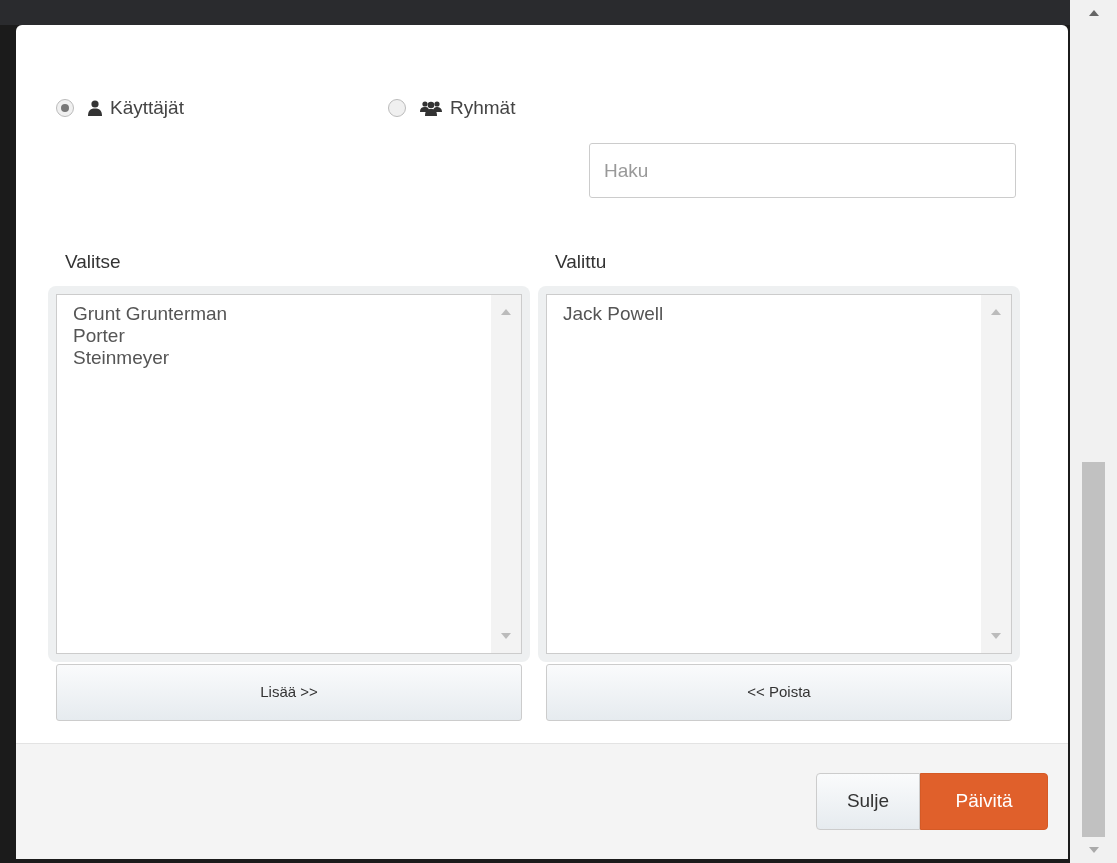 The image size is (1117, 863). What do you see at coordinates (779, 692) in the screenshot?
I see `list-button: << Poista` at bounding box center [779, 692].